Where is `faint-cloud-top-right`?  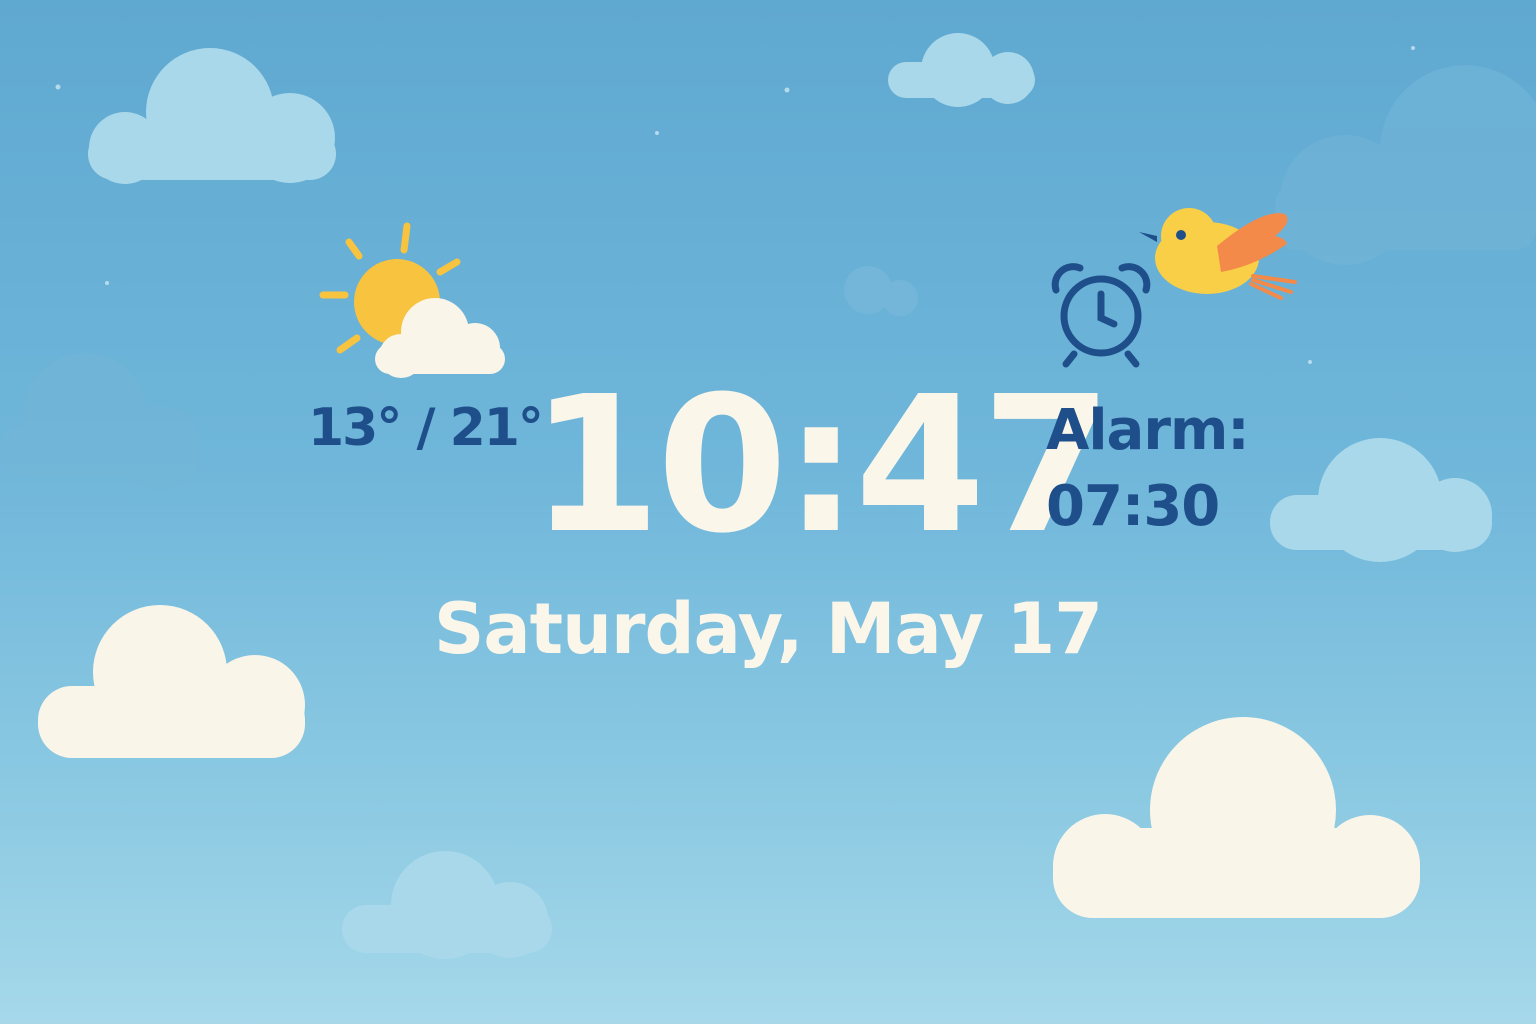
faint-cloud-top-right is located at coordinates (1405, 165).